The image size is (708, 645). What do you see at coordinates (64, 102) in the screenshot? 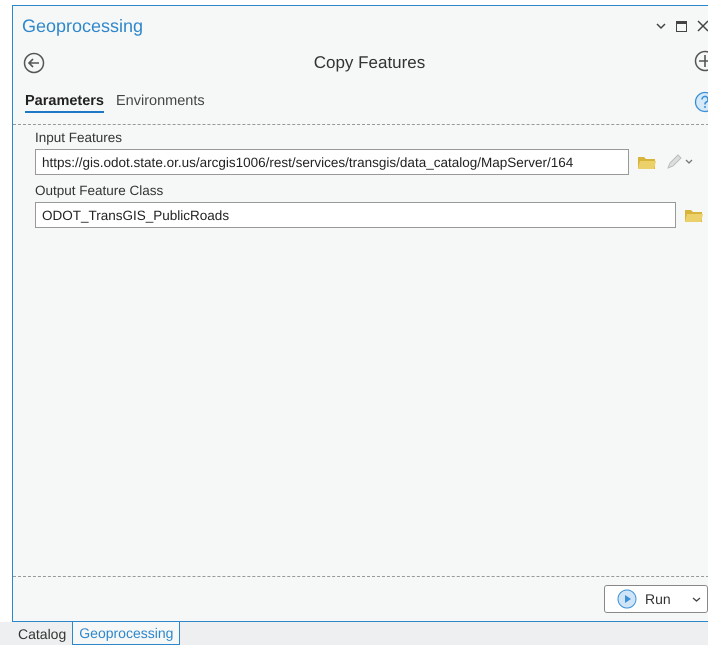
I see `tab: Parameters` at bounding box center [64, 102].